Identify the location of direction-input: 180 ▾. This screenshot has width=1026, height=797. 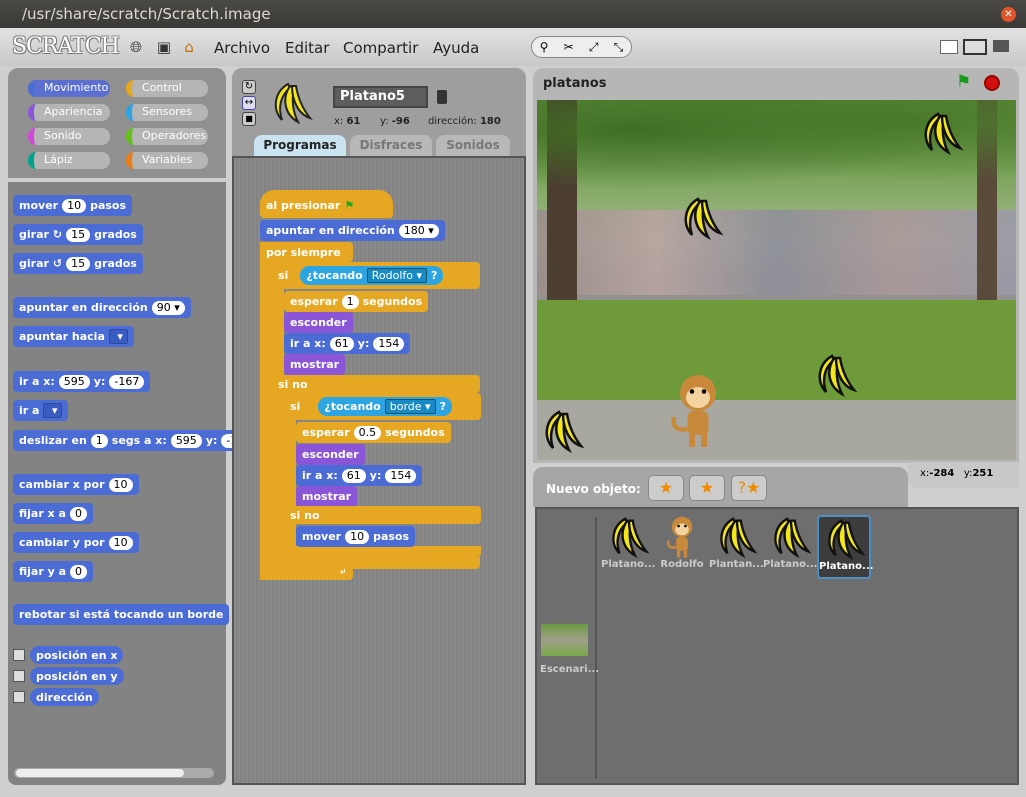
(418, 230).